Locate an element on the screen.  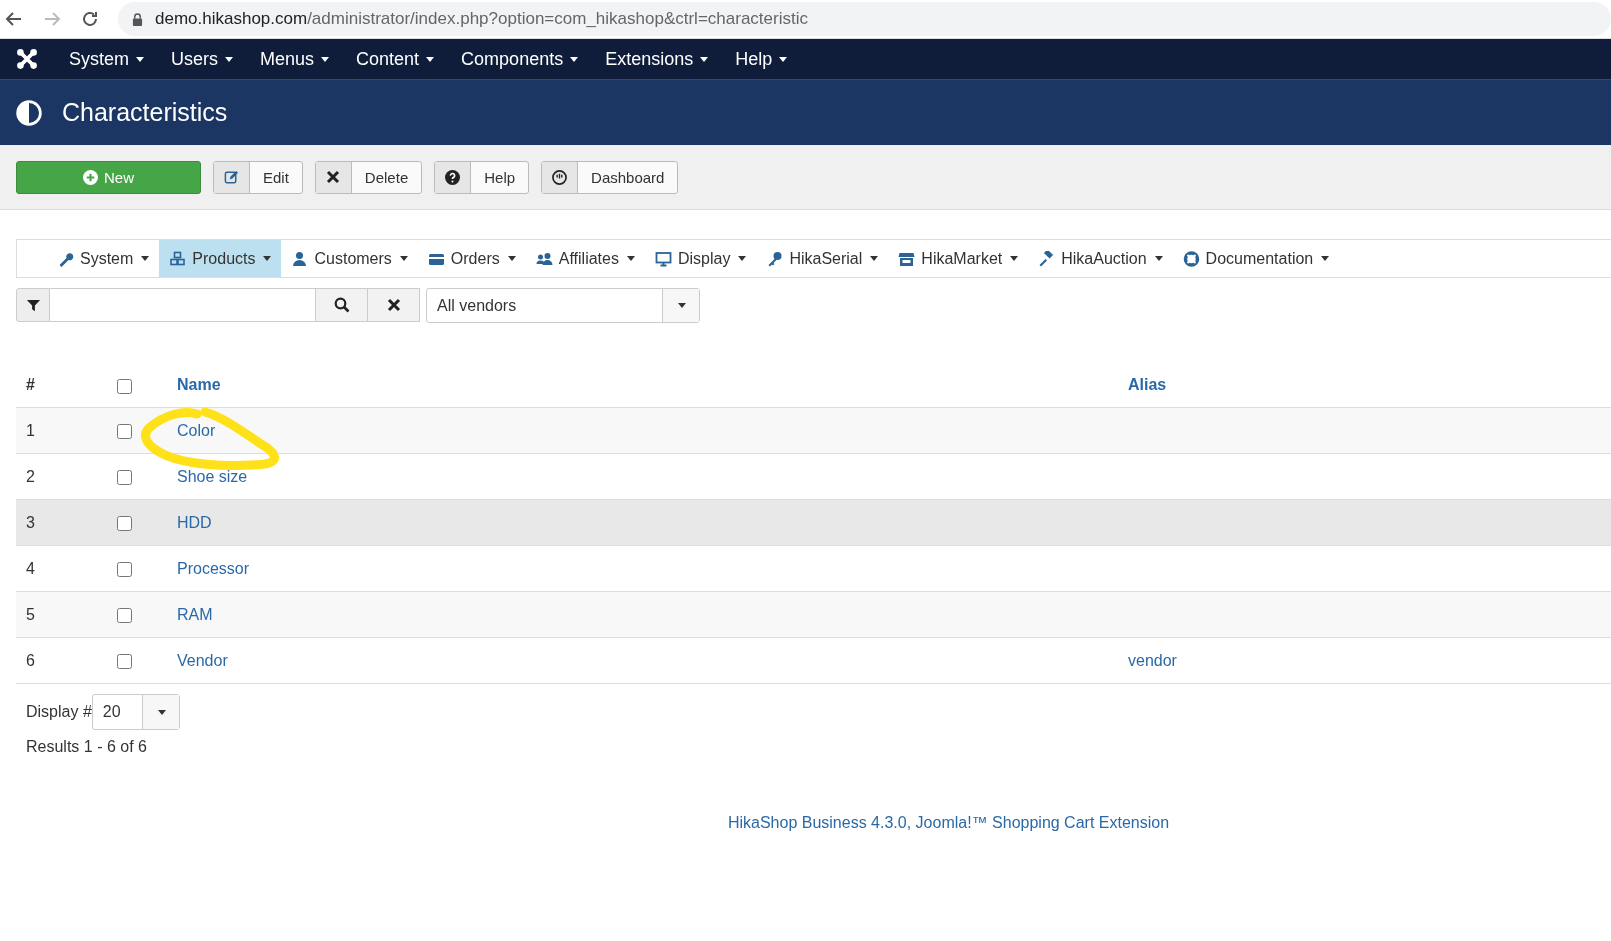
results-count: Results 1 - 6 of 6 is located at coordinates (86, 747).